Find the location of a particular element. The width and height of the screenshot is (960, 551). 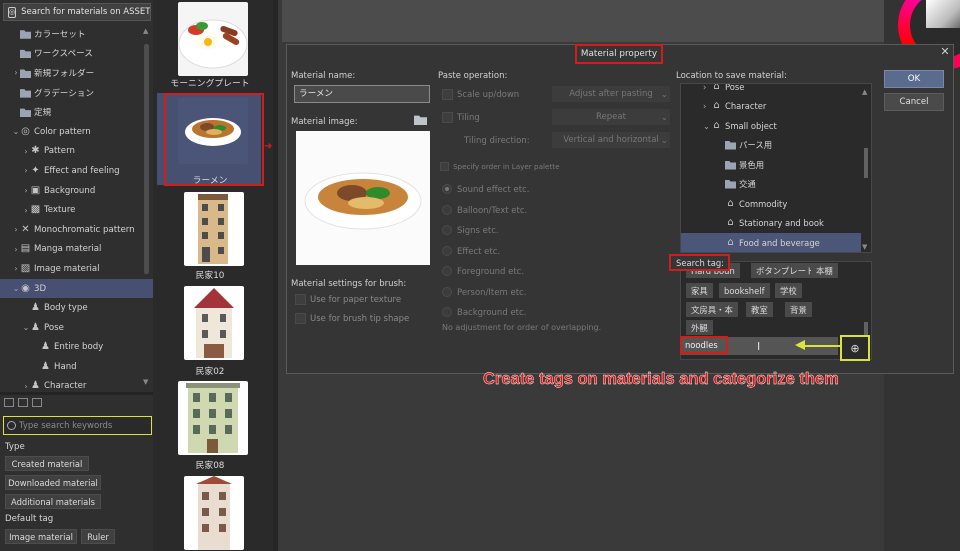

new-folder-icon is located at coordinates (9, 402).